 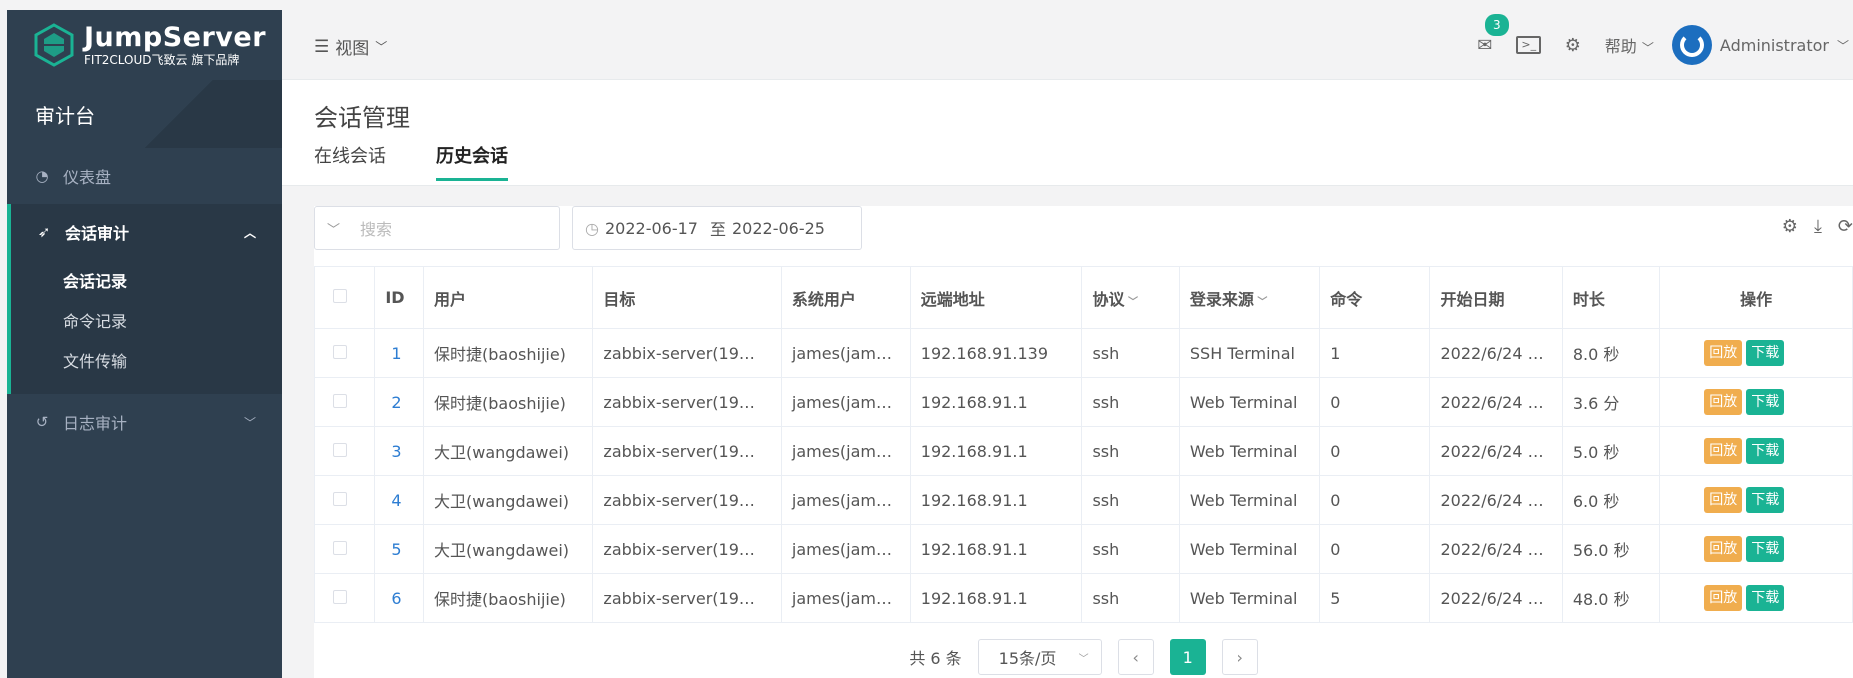 I want to click on rocket-icon: ➶, so click(x=44, y=232).